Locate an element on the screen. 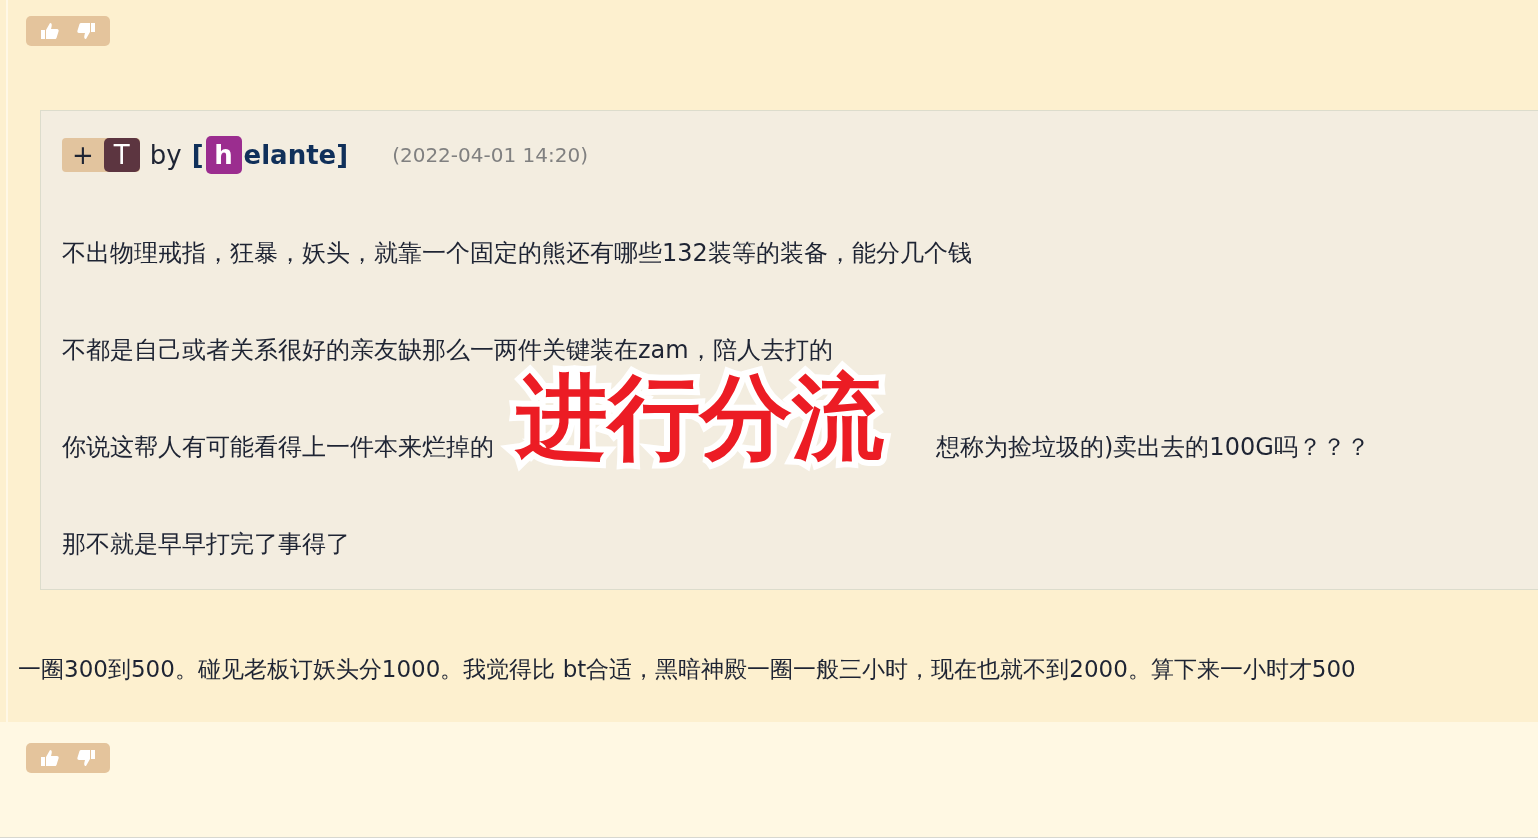 Image resolution: width=1538 pixels, height=838 pixels. reply-text: 一圈300到500。碰见老板订妖头分1000。我觉得比 bt合适，黑暗神殿一圈一般三小时，现在也就不到2000。算下来一小时才500 is located at coordinates (687, 669).